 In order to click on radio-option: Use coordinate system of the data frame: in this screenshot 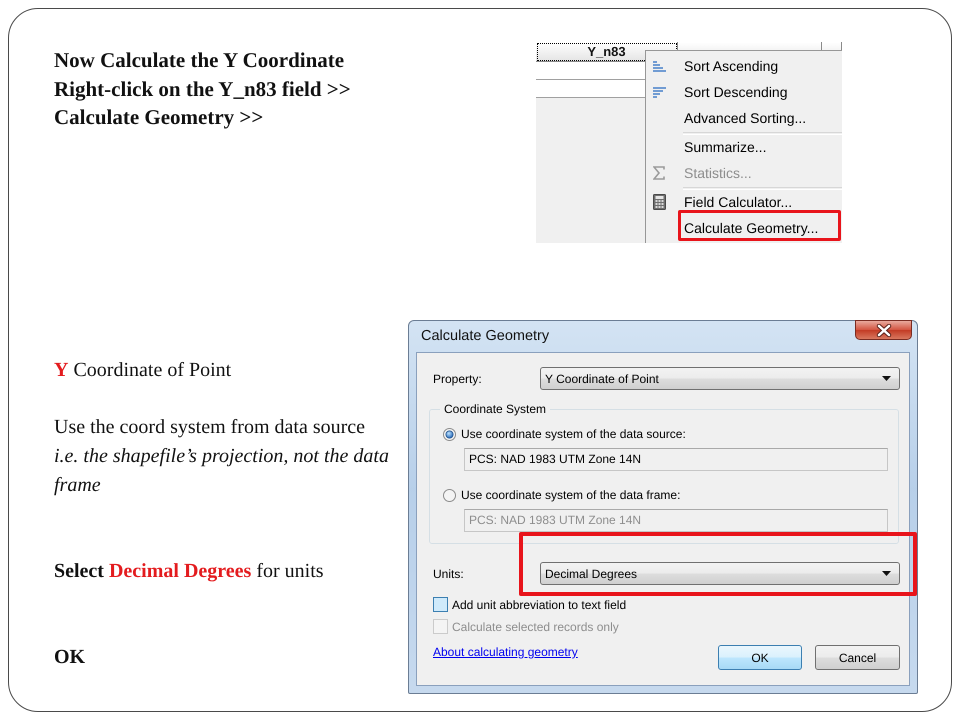, I will do `click(670, 495)`.